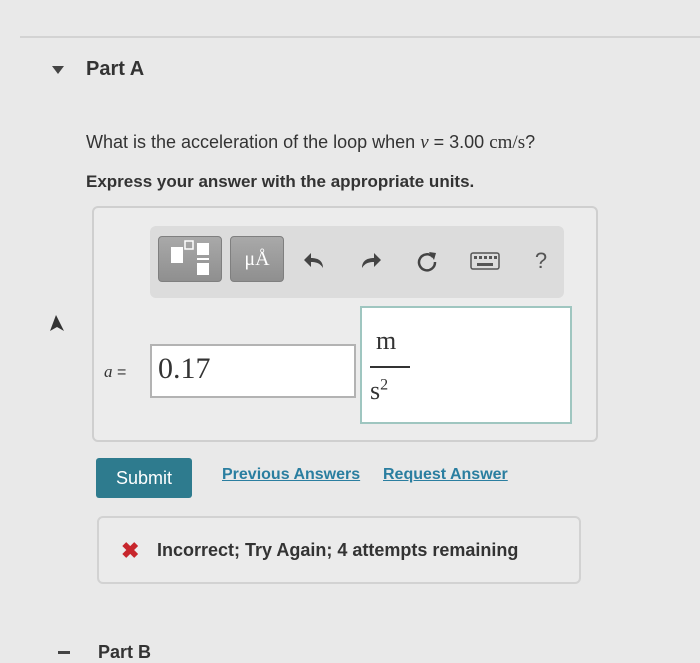 Image resolution: width=700 pixels, height=663 pixels. I want to click on templates-button, so click(190, 259).